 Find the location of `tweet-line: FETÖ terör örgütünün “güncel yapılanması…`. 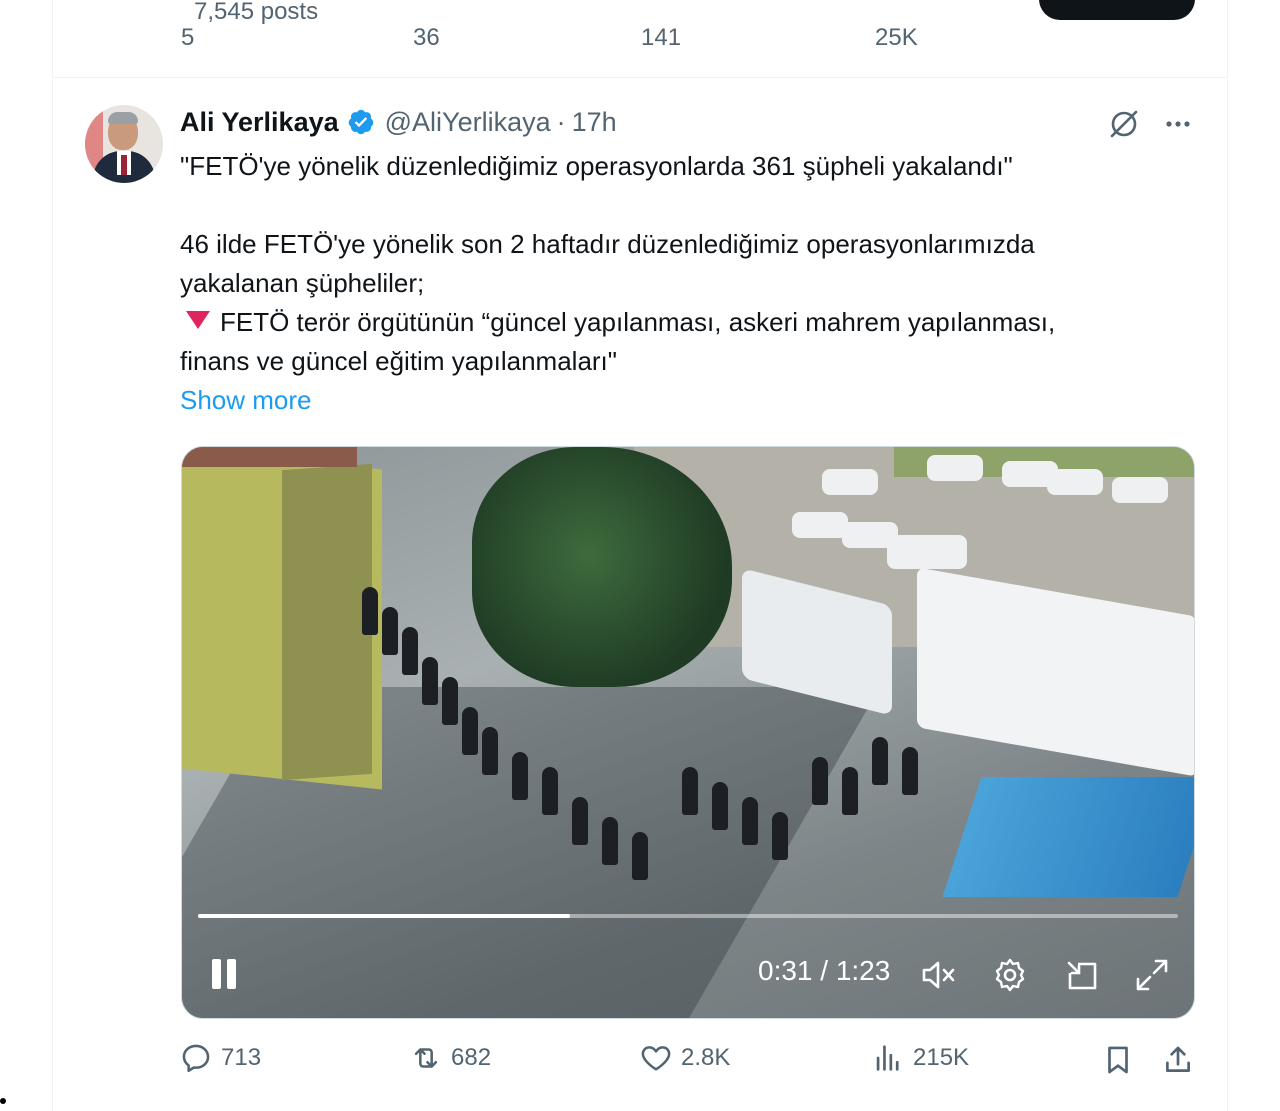

tweet-line: FETÖ terör örgütünün “güncel yapılanması… is located at coordinates (638, 322).